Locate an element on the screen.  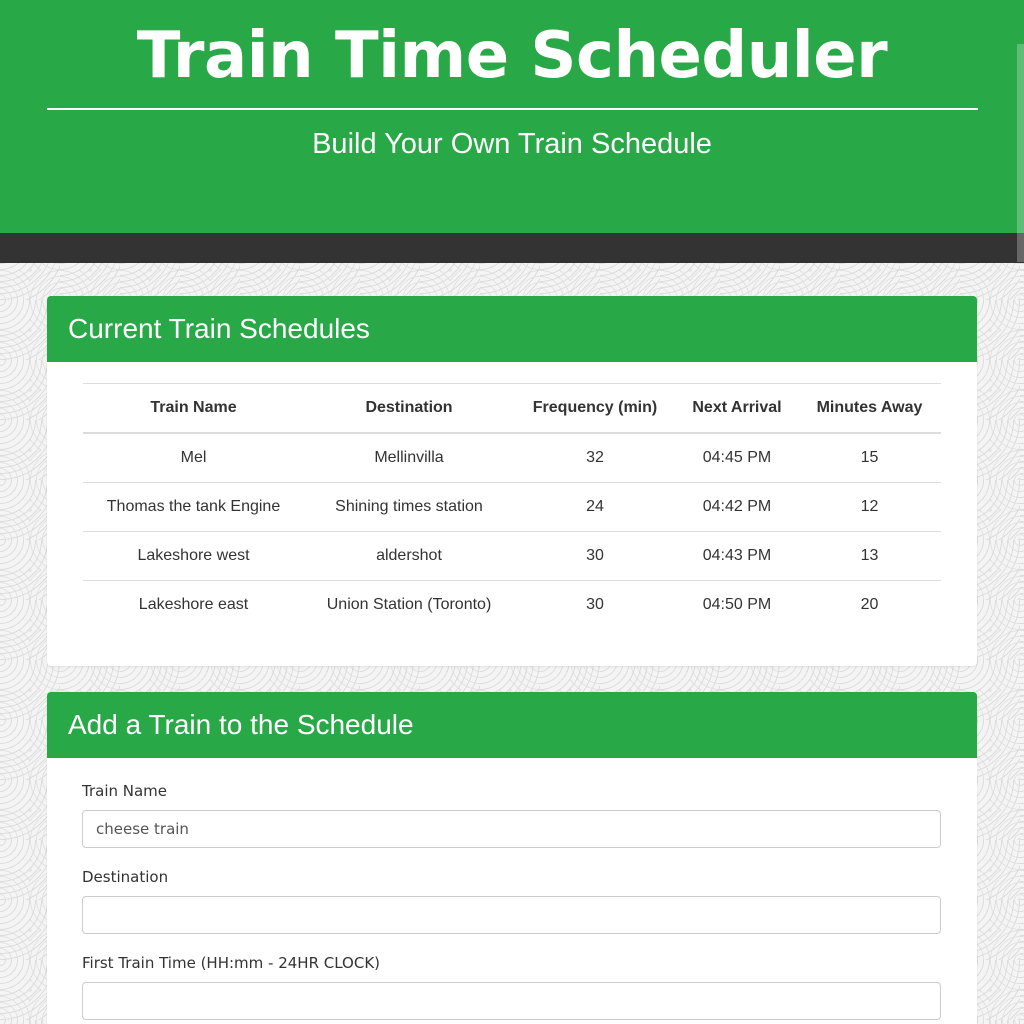
destination-label: Destination is located at coordinates (125, 877).